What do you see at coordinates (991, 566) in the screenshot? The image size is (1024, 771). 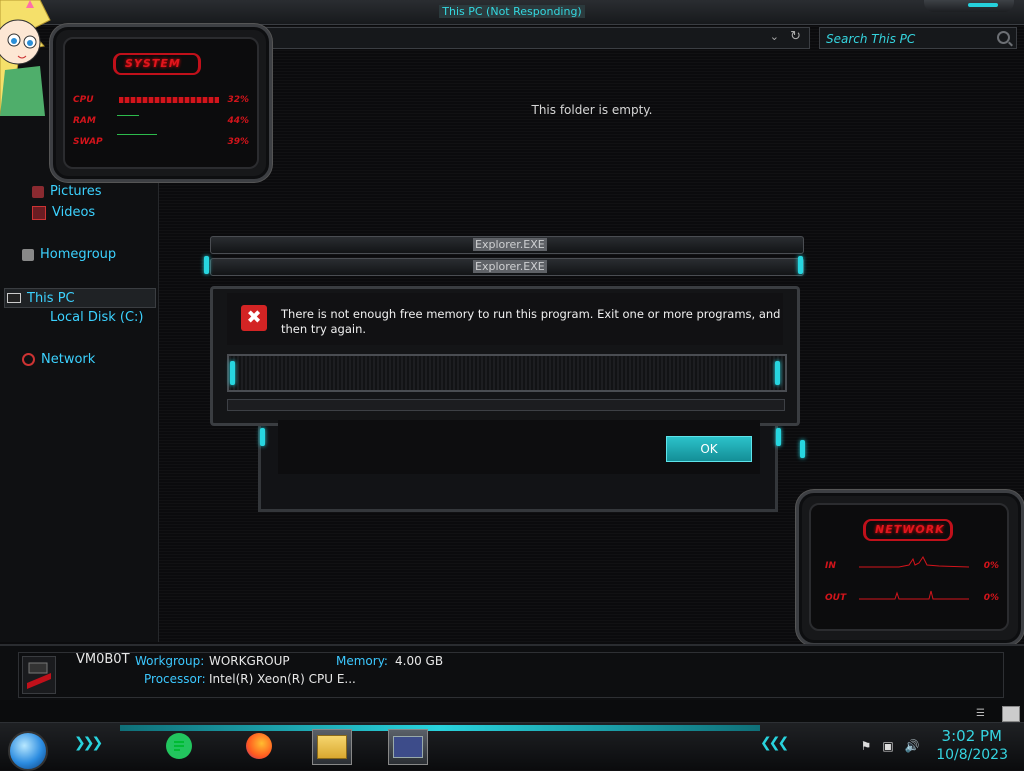 I see `in-value: 0%` at bounding box center [991, 566].